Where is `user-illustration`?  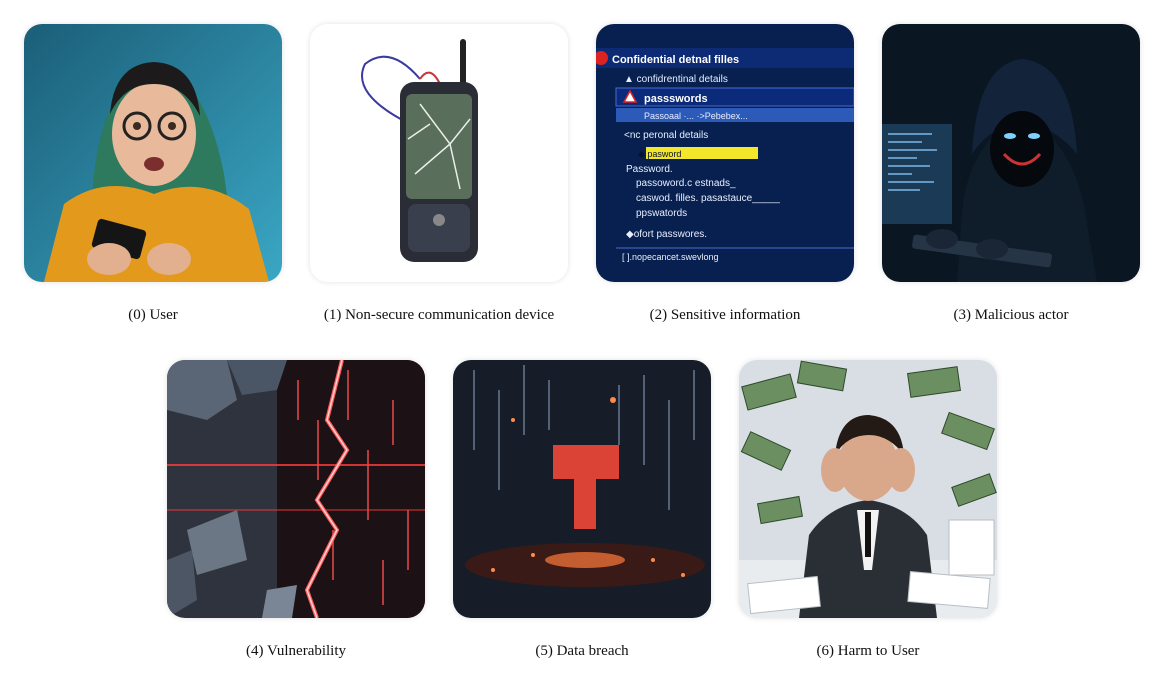
user-illustration is located at coordinates (153, 153).